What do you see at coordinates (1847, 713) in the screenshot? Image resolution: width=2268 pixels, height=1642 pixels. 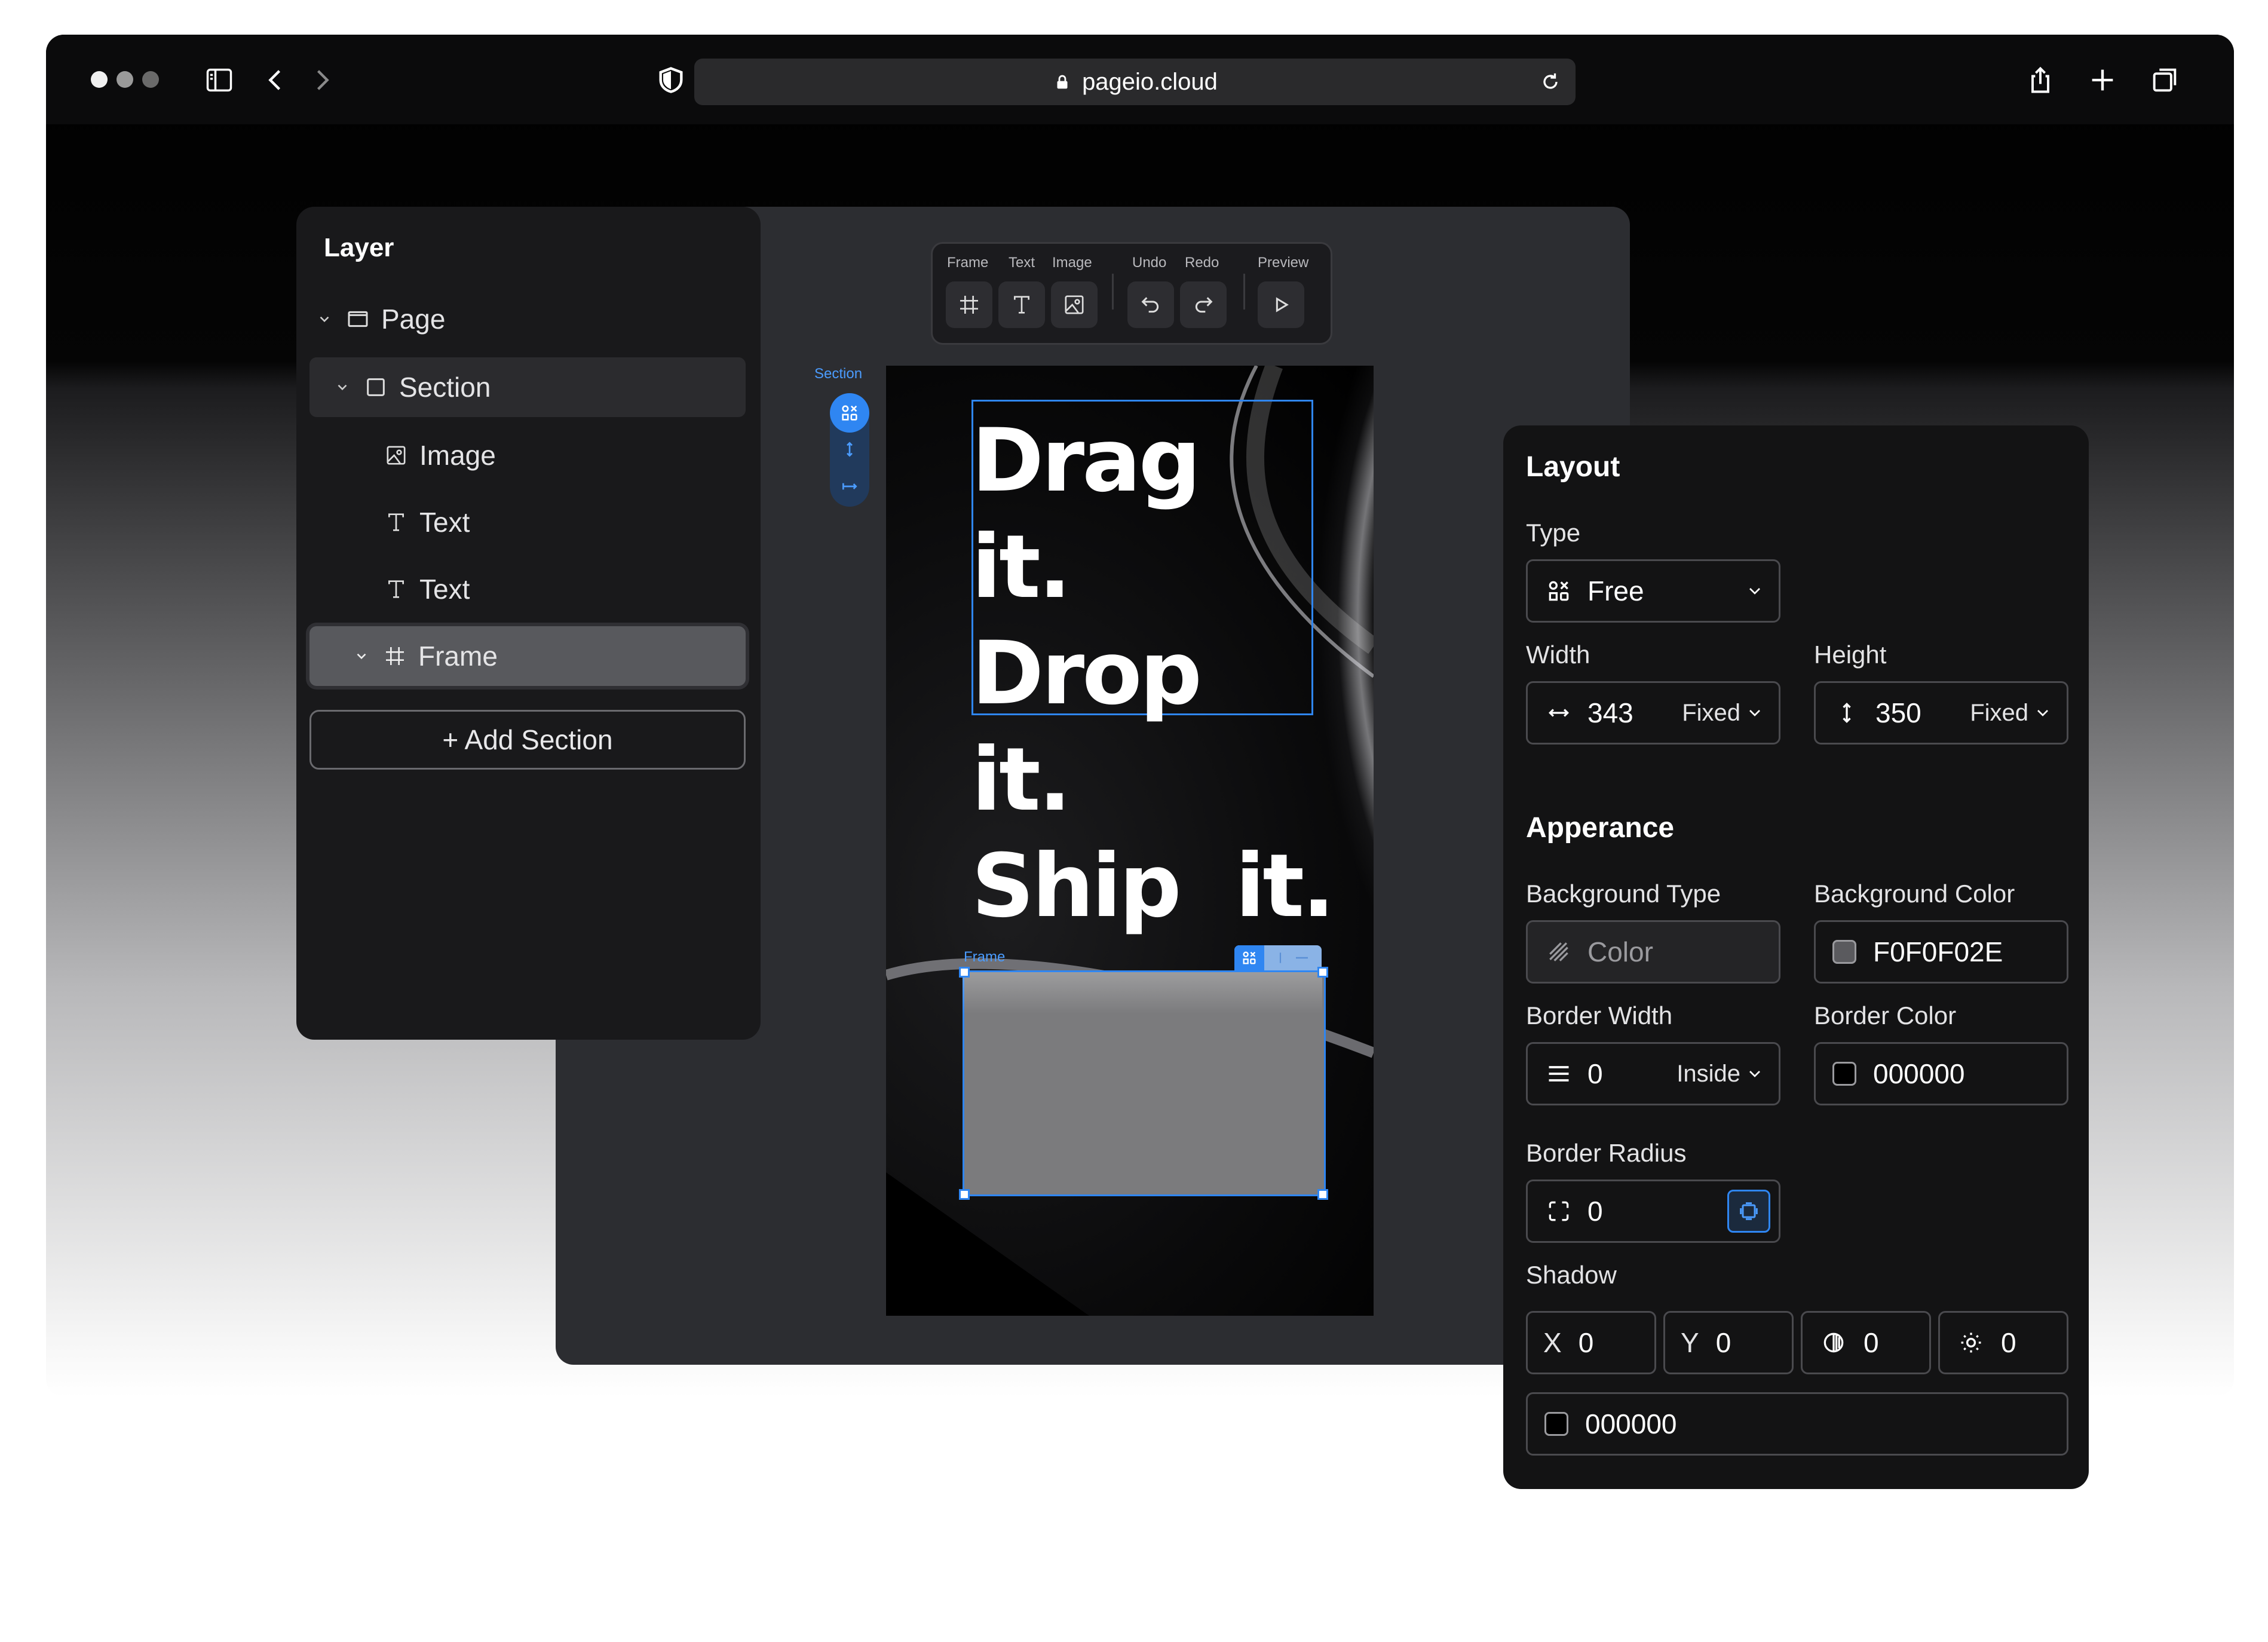 I see `vertical-arrows-icon` at bounding box center [1847, 713].